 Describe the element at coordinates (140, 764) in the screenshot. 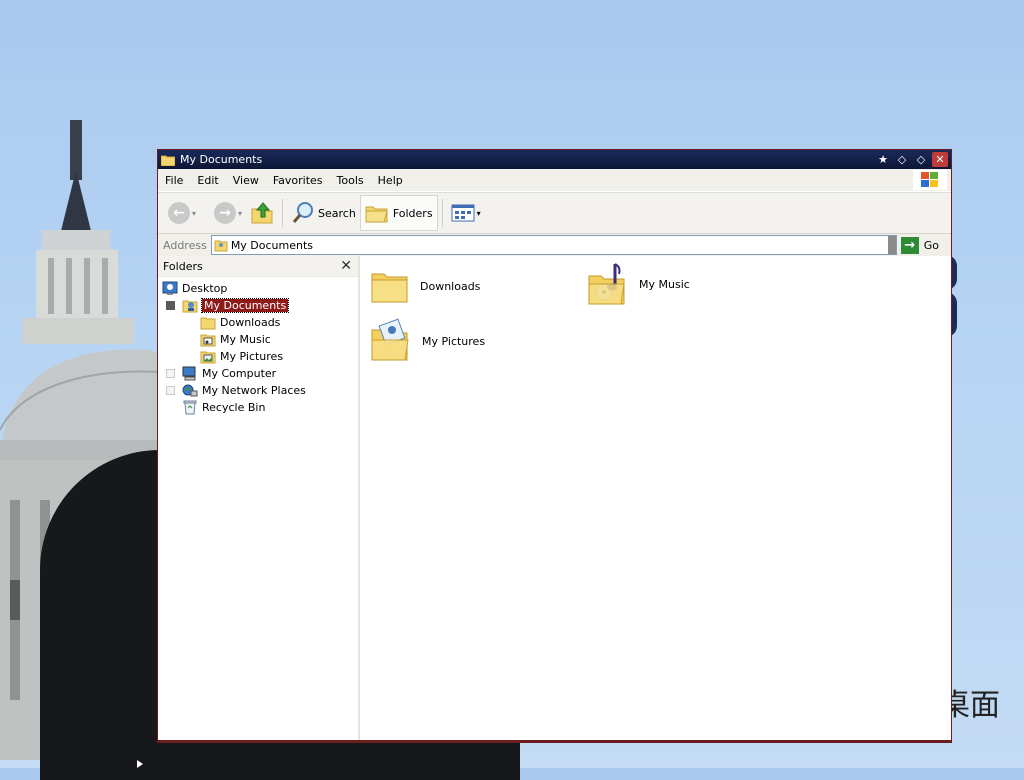

I see `mouse-cursor-icon` at that location.